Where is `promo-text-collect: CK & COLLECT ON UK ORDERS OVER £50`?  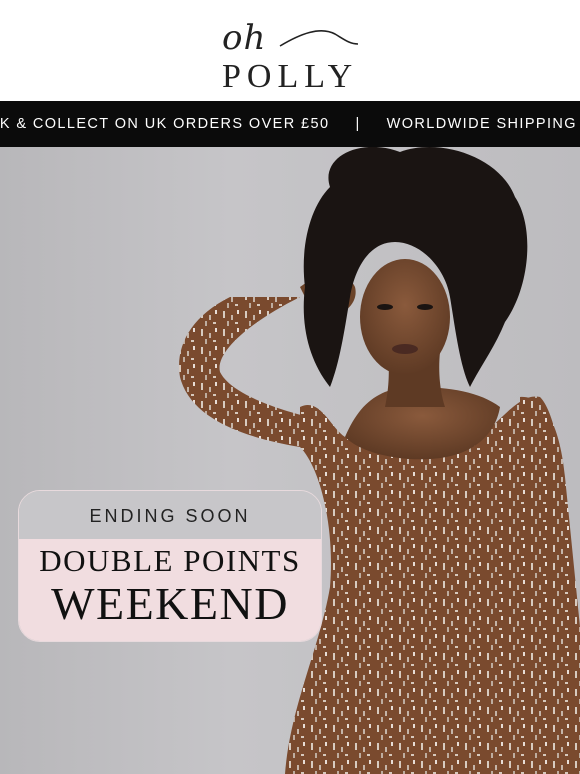
promo-text-collect: CK & COLLECT ON UK ORDERS OVER £50 is located at coordinates (165, 124).